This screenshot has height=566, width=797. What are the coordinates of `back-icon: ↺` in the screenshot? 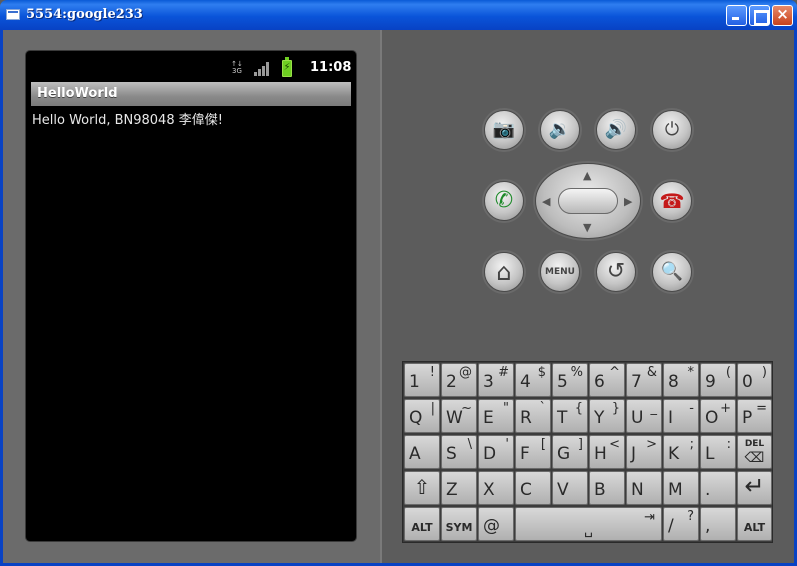 It's located at (616, 271).